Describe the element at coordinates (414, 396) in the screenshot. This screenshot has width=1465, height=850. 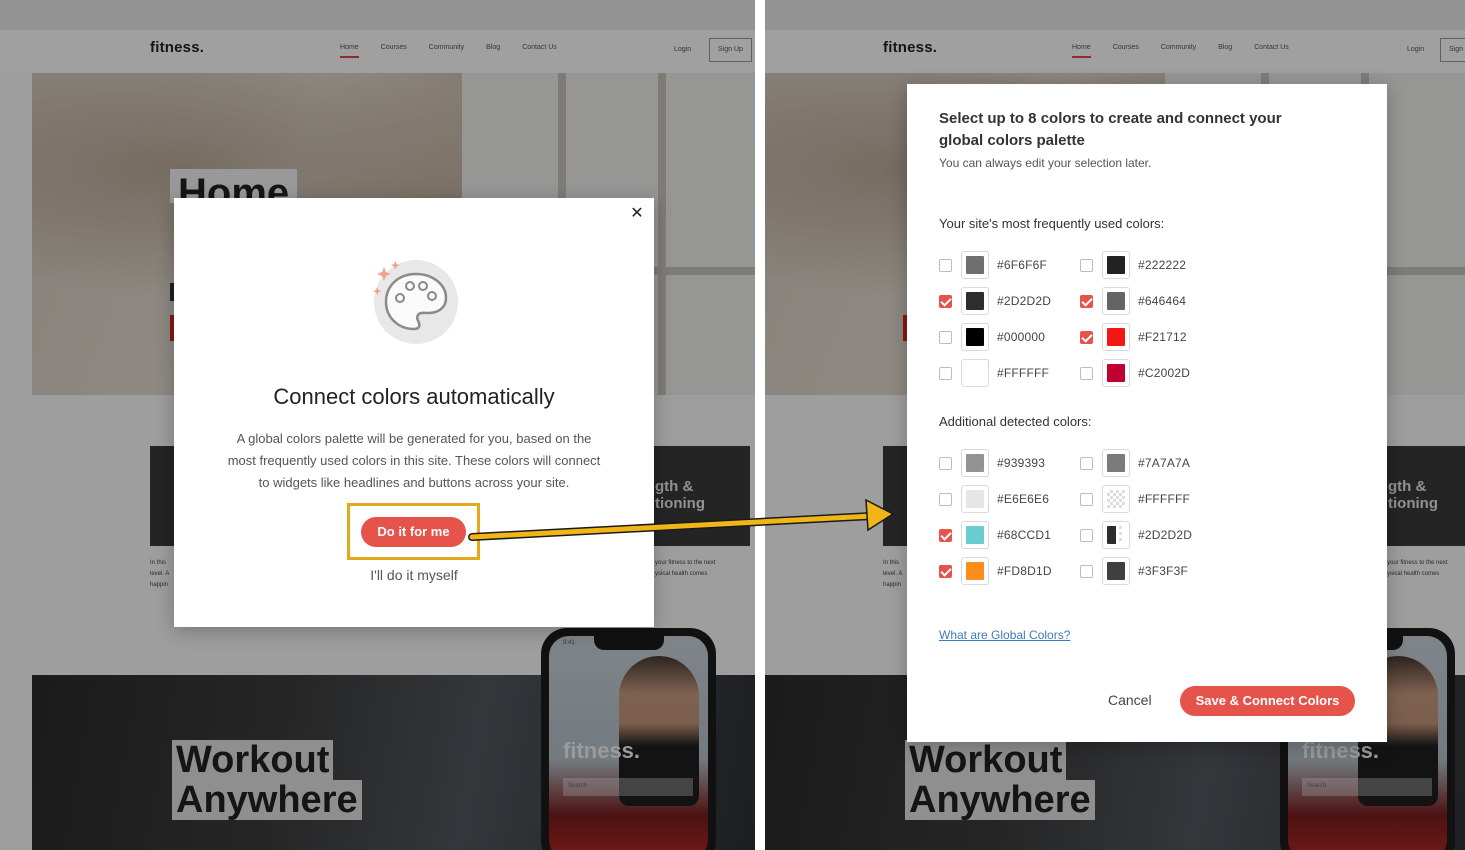
I see `dialog-title: Connect colors automatically` at that location.